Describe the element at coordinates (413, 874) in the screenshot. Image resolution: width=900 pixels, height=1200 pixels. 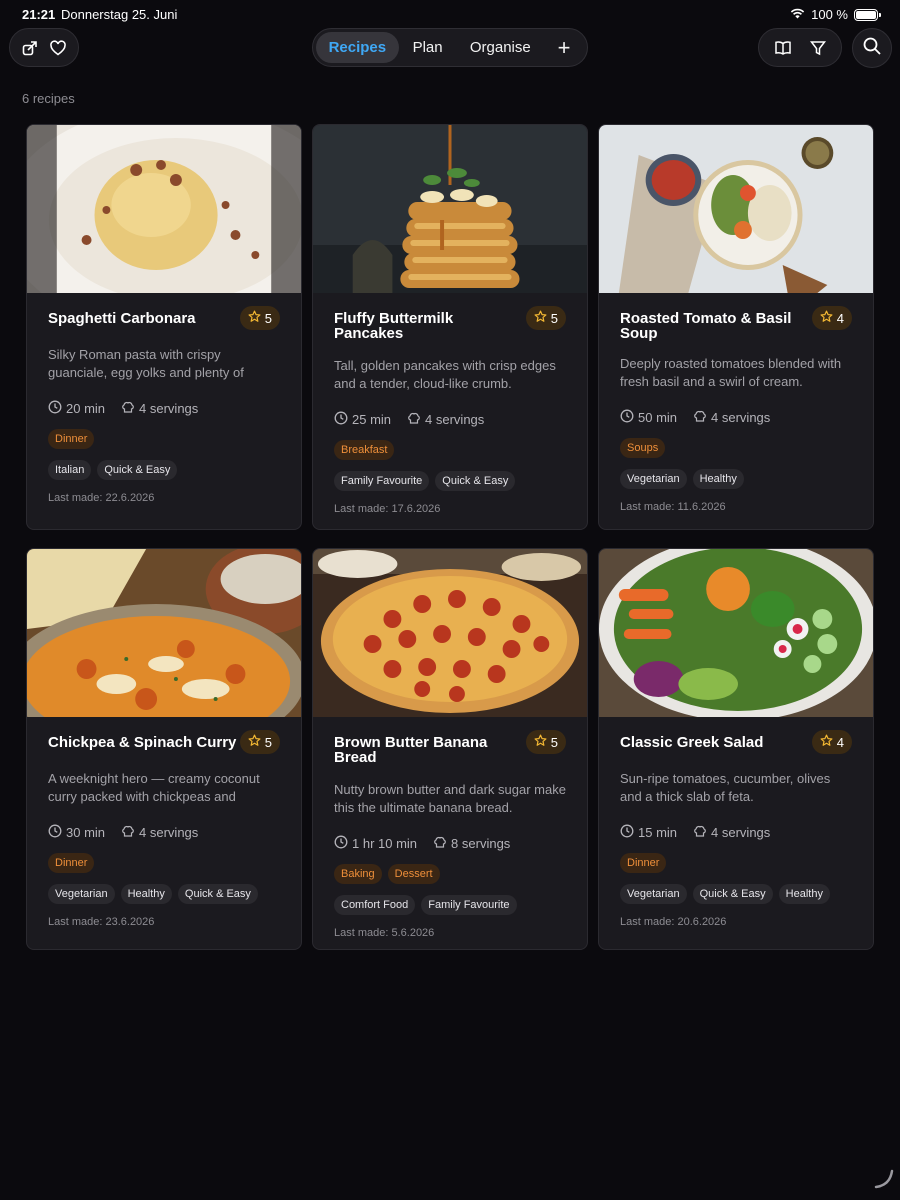
I see `category-badge: Dessert` at that location.